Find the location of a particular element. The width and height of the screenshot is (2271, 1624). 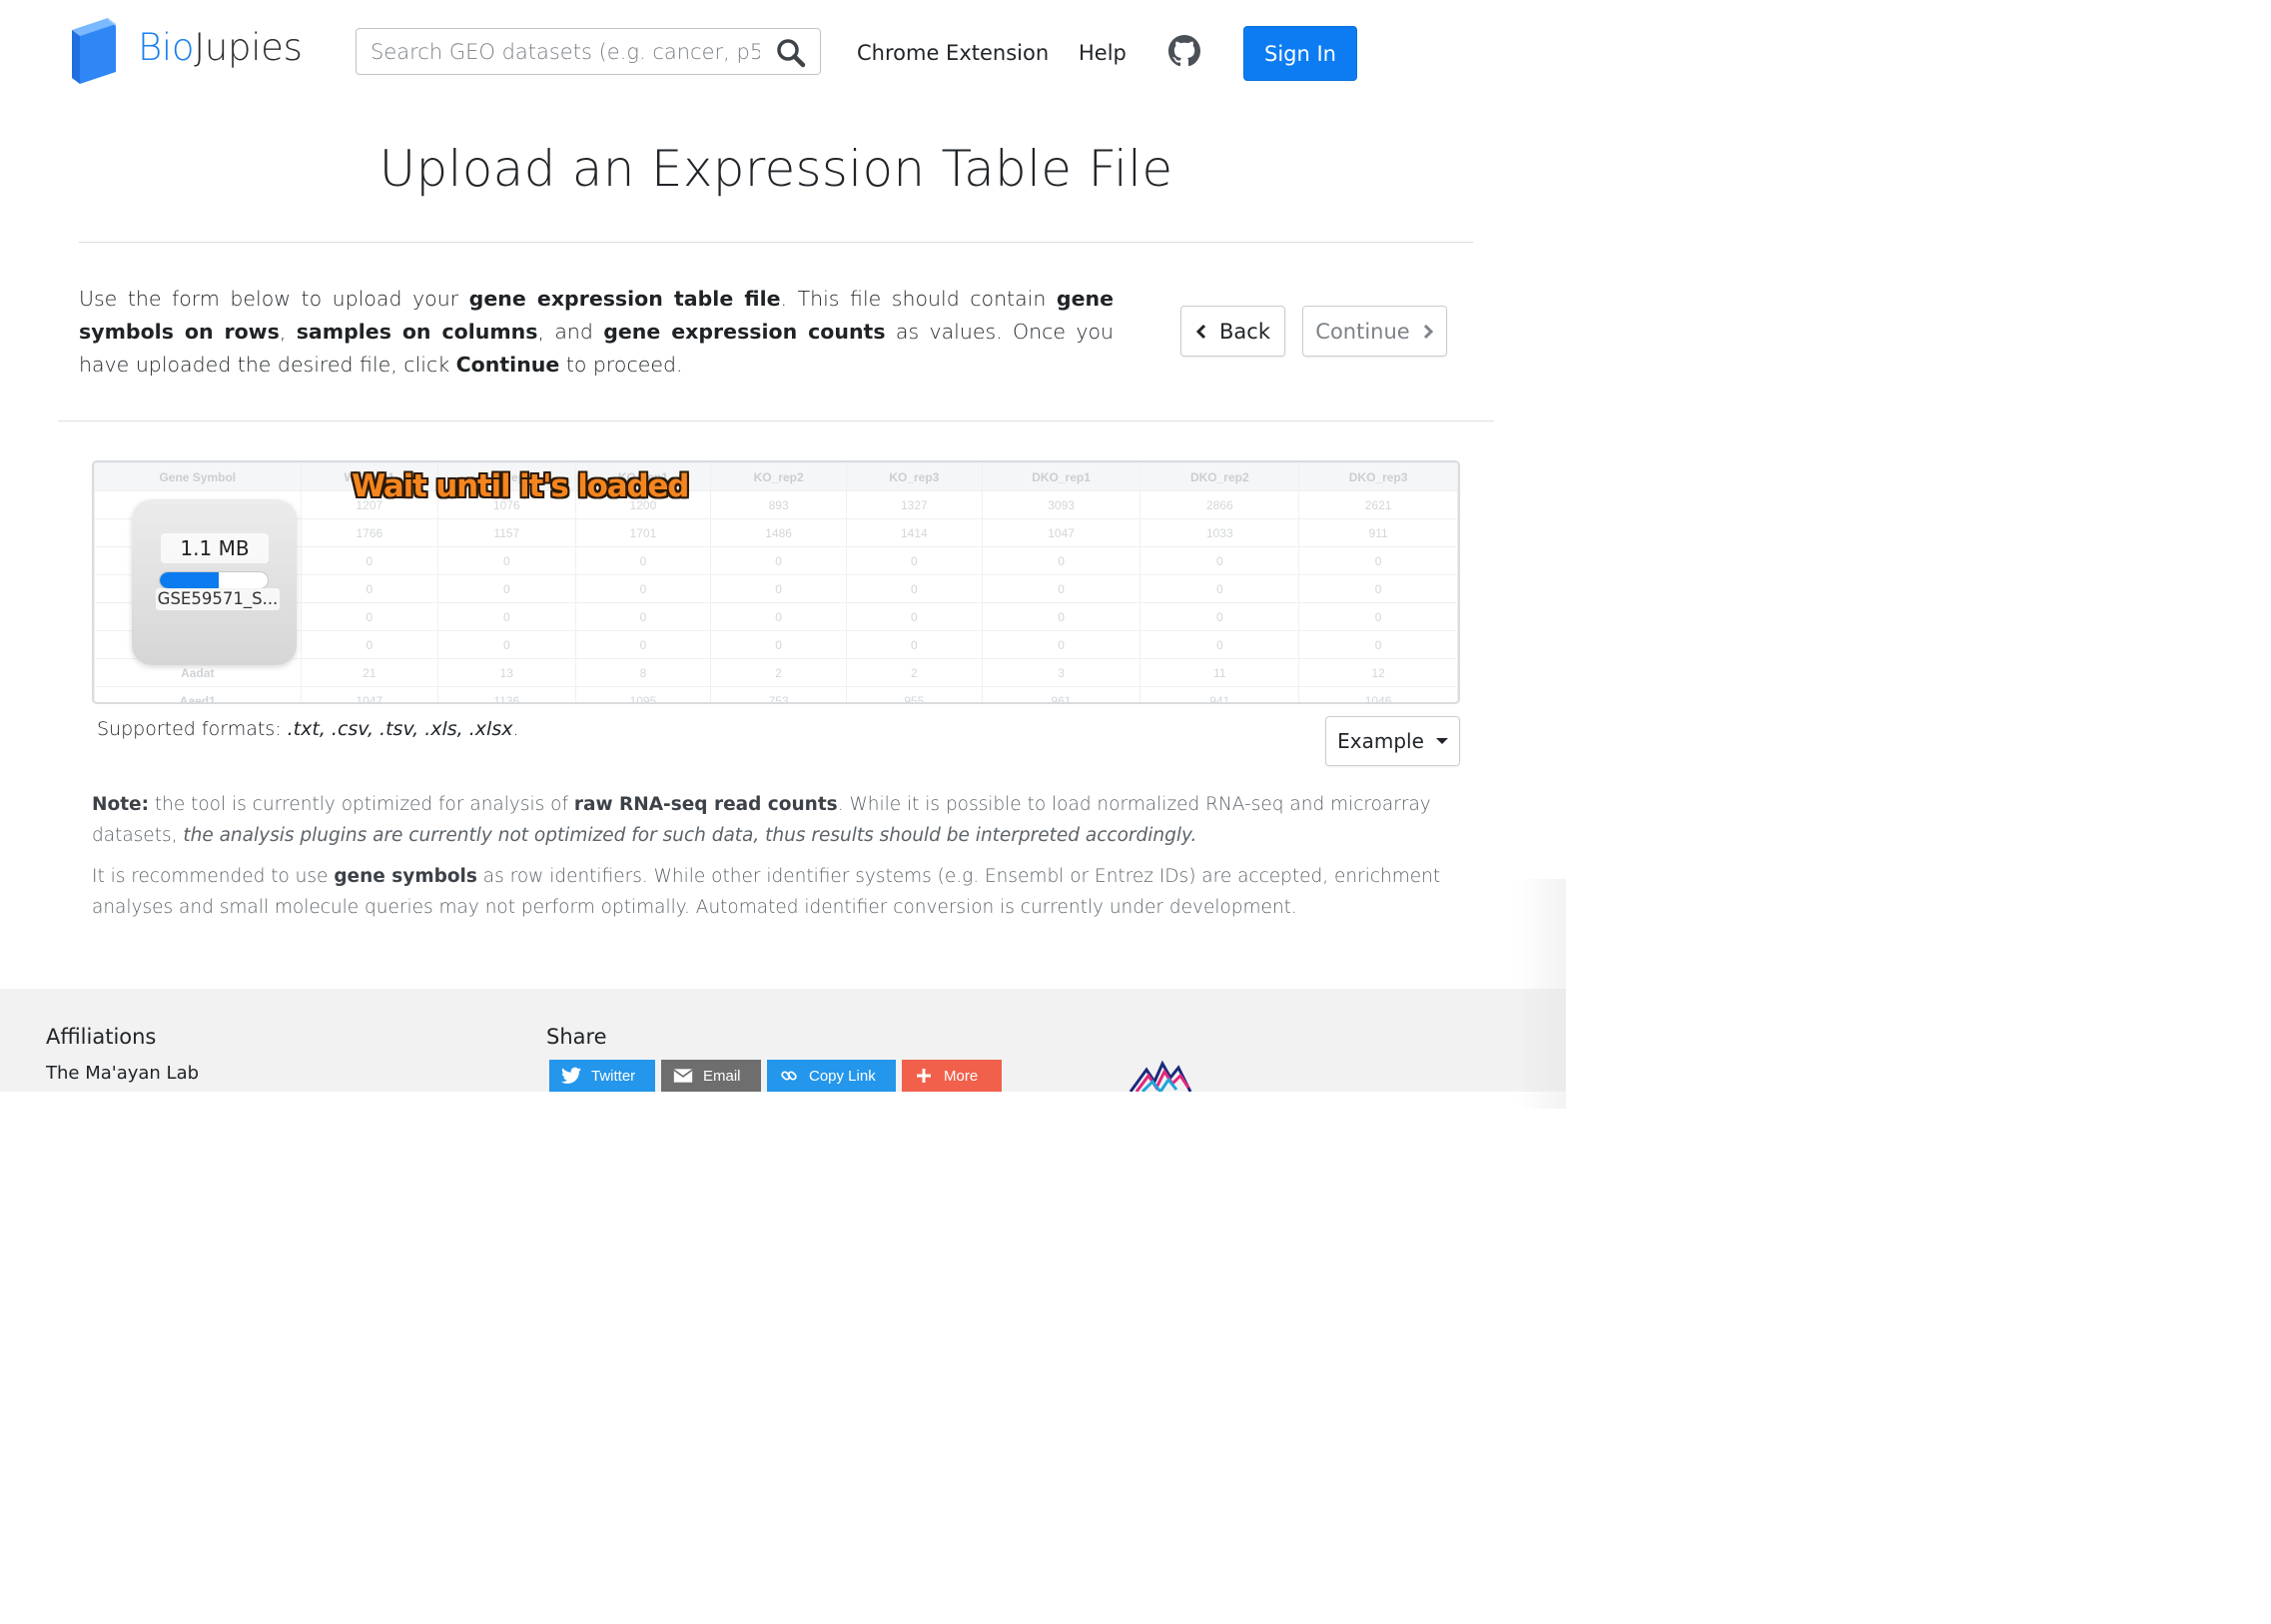

example-dropdown-button: Example is located at coordinates (1392, 741).